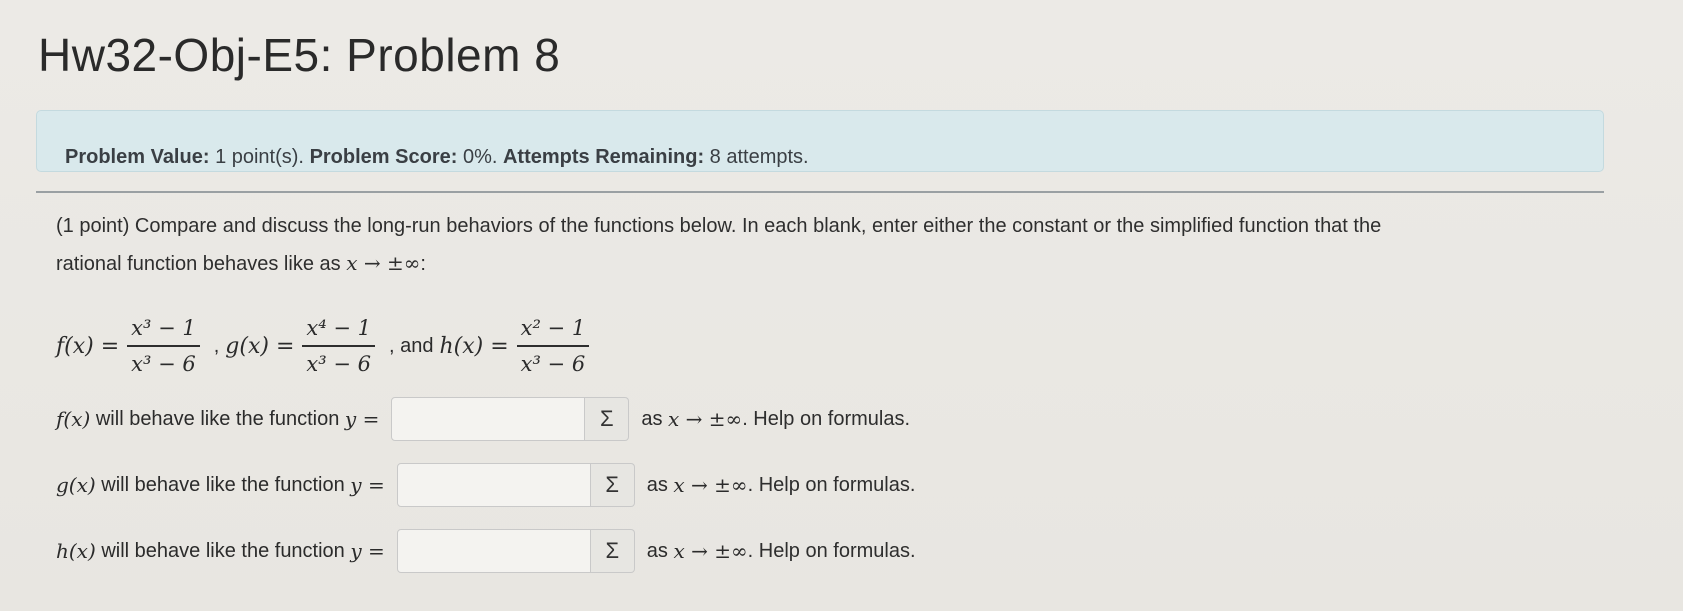  Describe the element at coordinates (137, 157) in the screenshot. I see `problem-value-label: Problem Value:` at that location.